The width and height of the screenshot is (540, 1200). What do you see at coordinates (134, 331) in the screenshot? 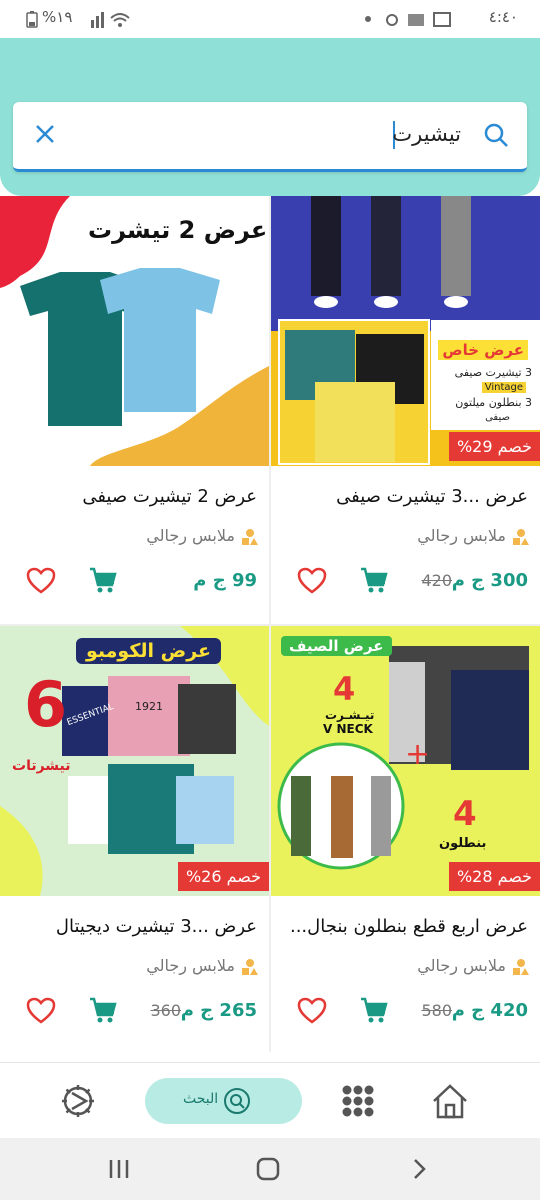
I see `product-image: عرض 2 تيشرت` at bounding box center [134, 331].